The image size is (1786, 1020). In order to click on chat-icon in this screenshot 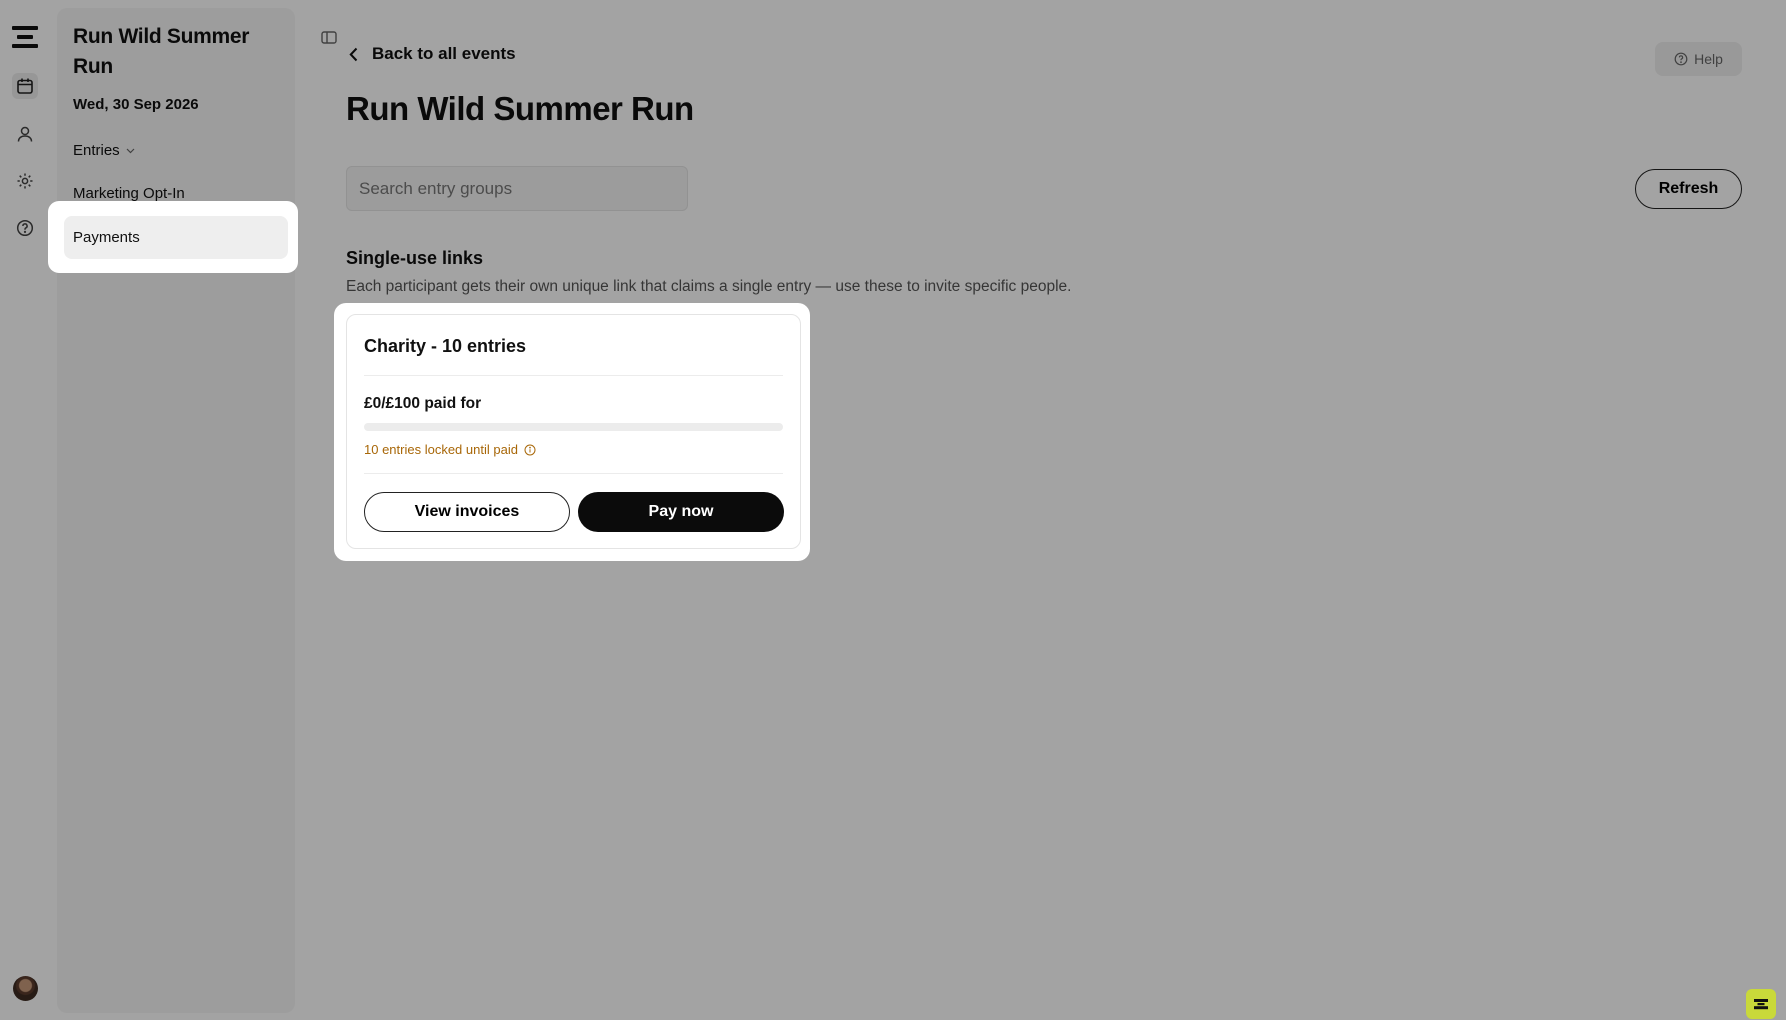, I will do `click(1761, 1004)`.